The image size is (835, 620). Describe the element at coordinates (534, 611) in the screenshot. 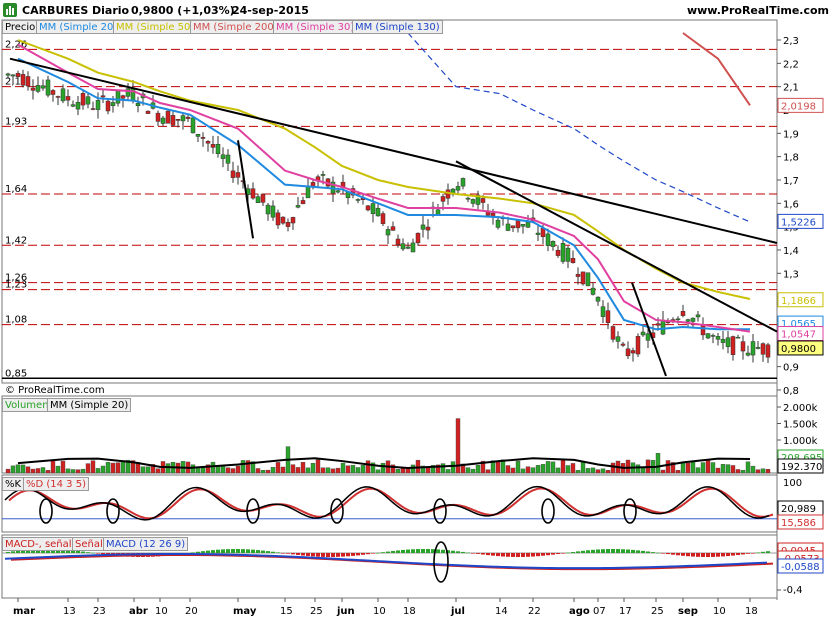

I see `x-tick-label: 22` at that location.